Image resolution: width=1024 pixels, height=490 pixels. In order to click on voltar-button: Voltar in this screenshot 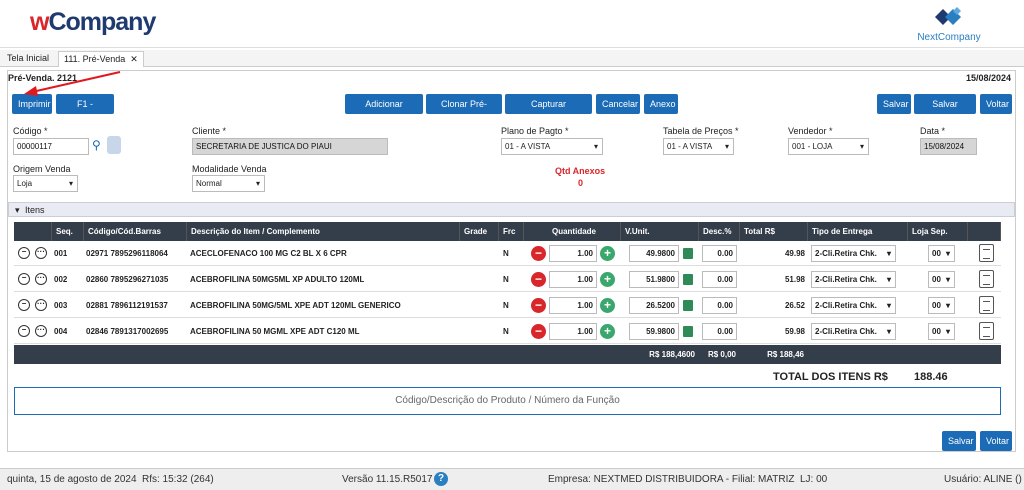, I will do `click(996, 104)`.